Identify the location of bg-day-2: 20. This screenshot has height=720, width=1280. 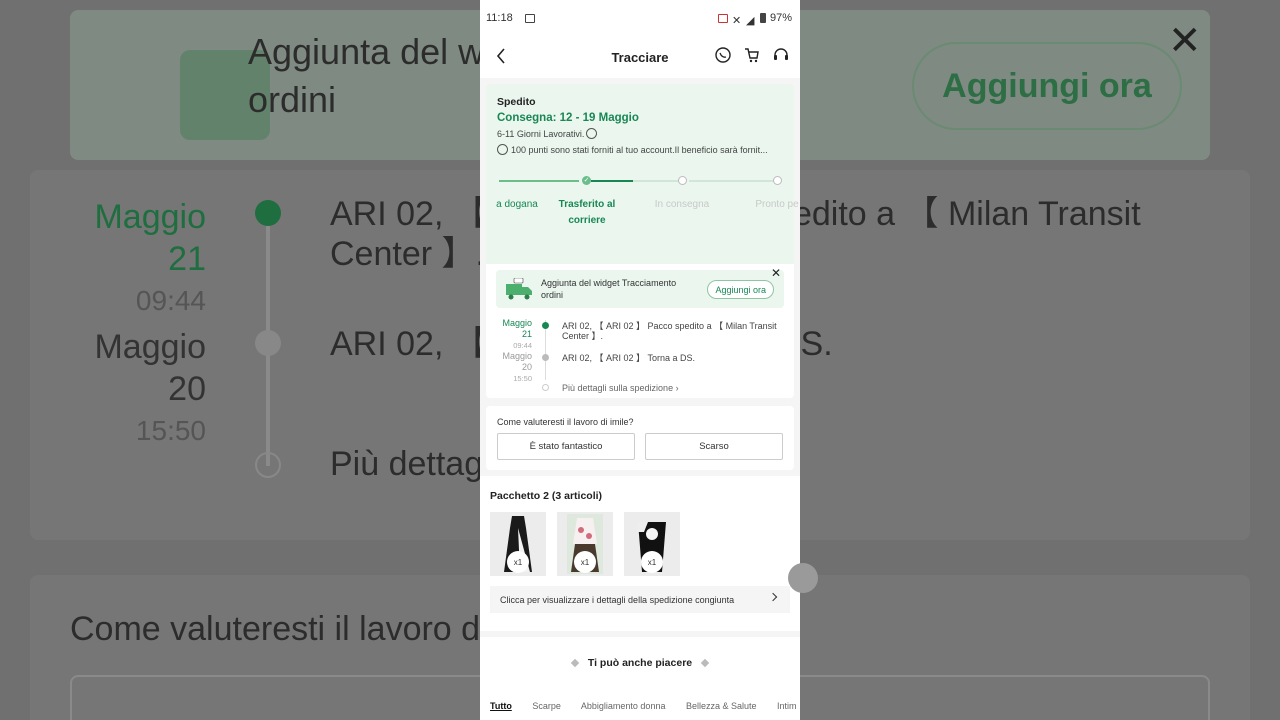
(187, 389).